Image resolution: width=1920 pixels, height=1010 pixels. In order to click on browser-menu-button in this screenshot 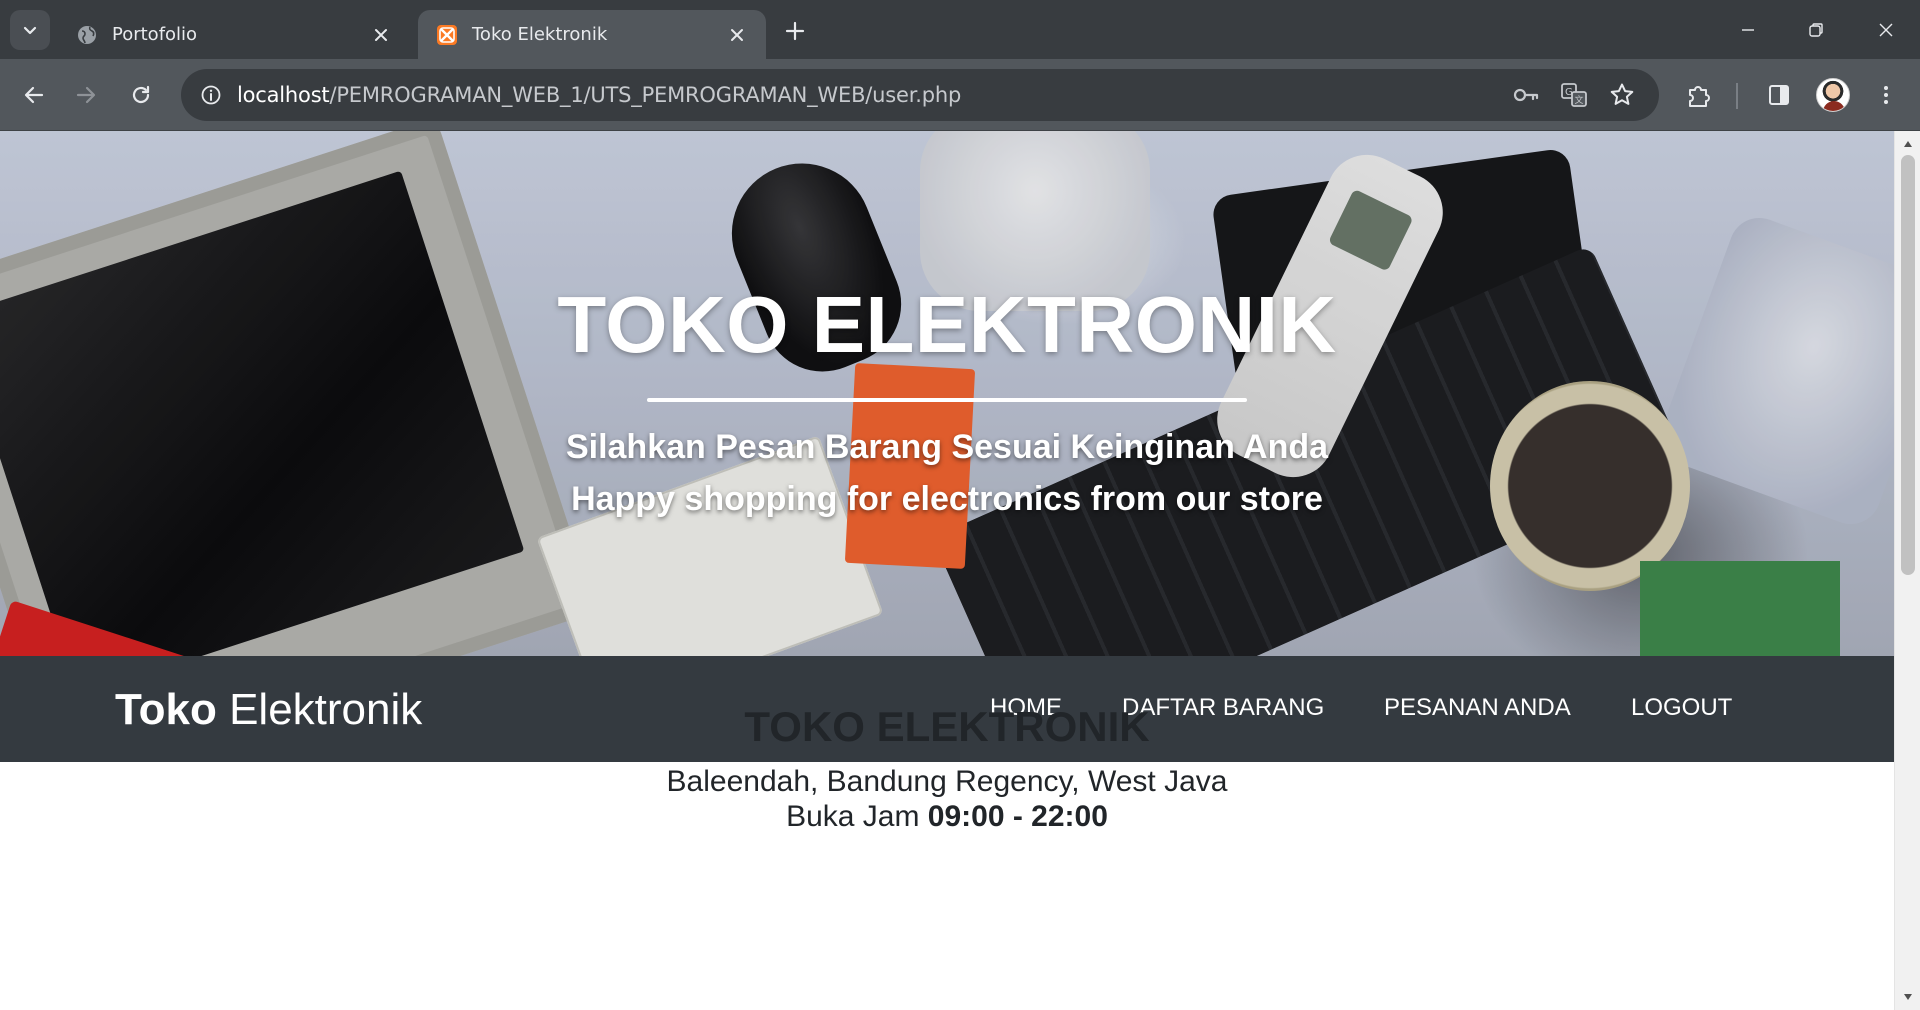, I will do `click(1886, 95)`.